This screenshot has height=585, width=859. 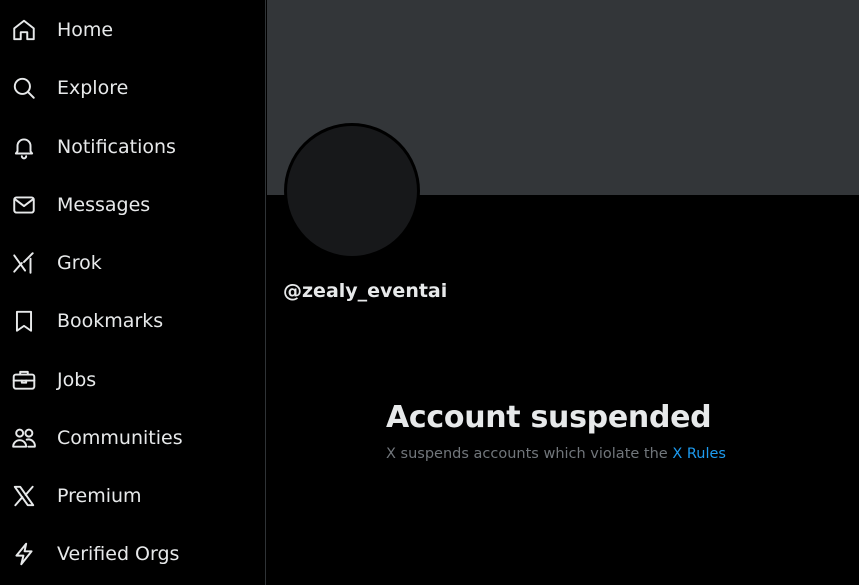 What do you see at coordinates (24, 554) in the screenshot?
I see `lightning-icon` at bounding box center [24, 554].